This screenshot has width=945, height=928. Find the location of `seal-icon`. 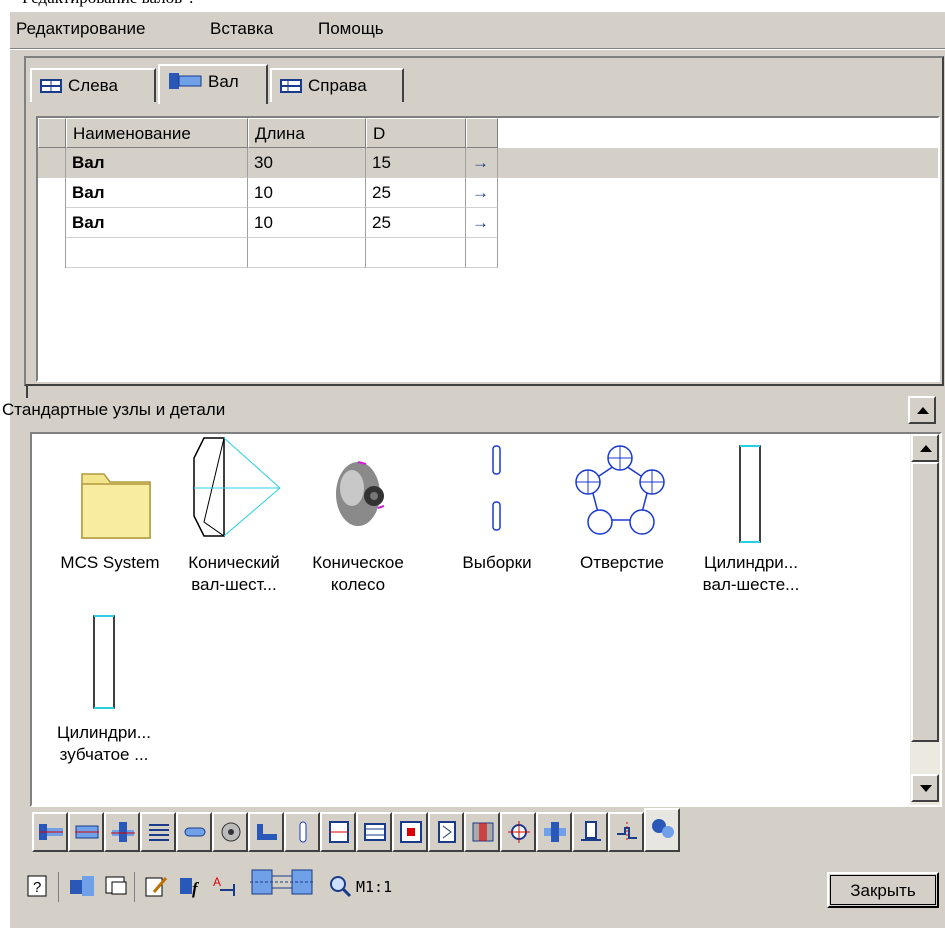

seal-icon is located at coordinates (411, 832).